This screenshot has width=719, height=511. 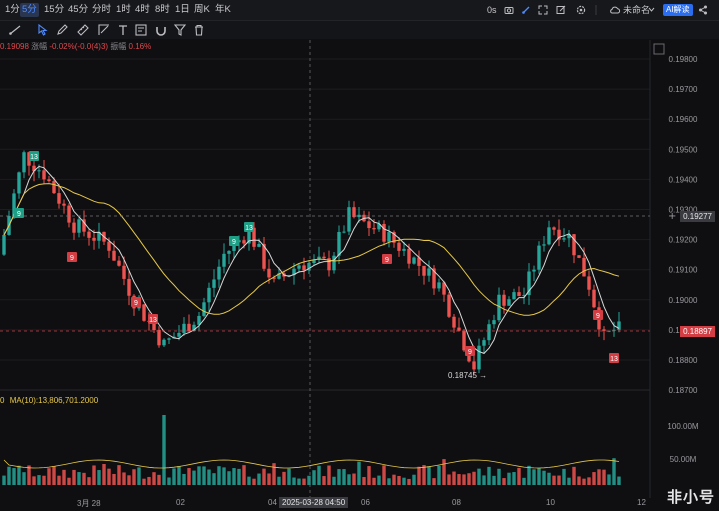 I want to click on note-icon, so click(x=141, y=30).